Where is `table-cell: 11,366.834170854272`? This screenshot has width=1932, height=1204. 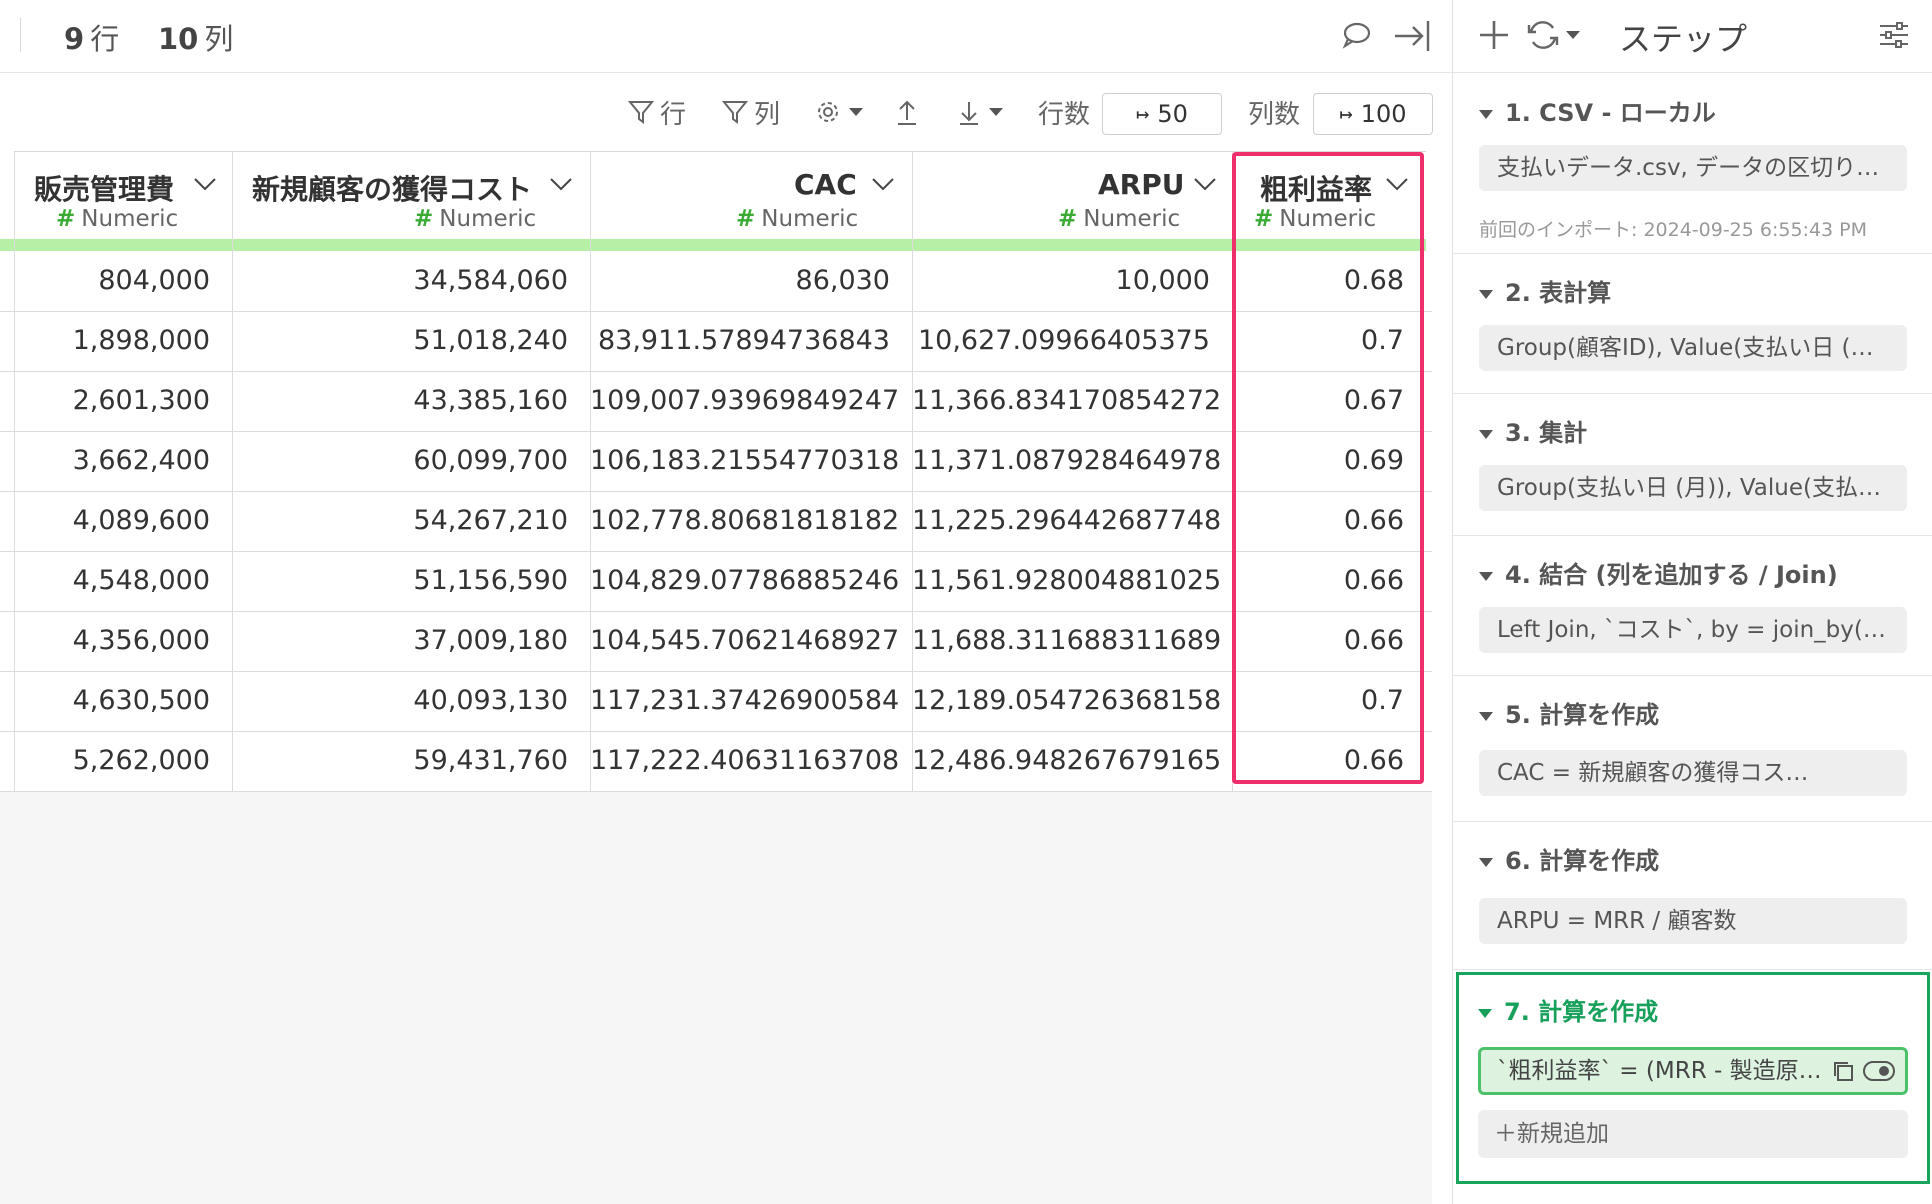
table-cell: 11,366.834170854272 is located at coordinates (1072, 401).